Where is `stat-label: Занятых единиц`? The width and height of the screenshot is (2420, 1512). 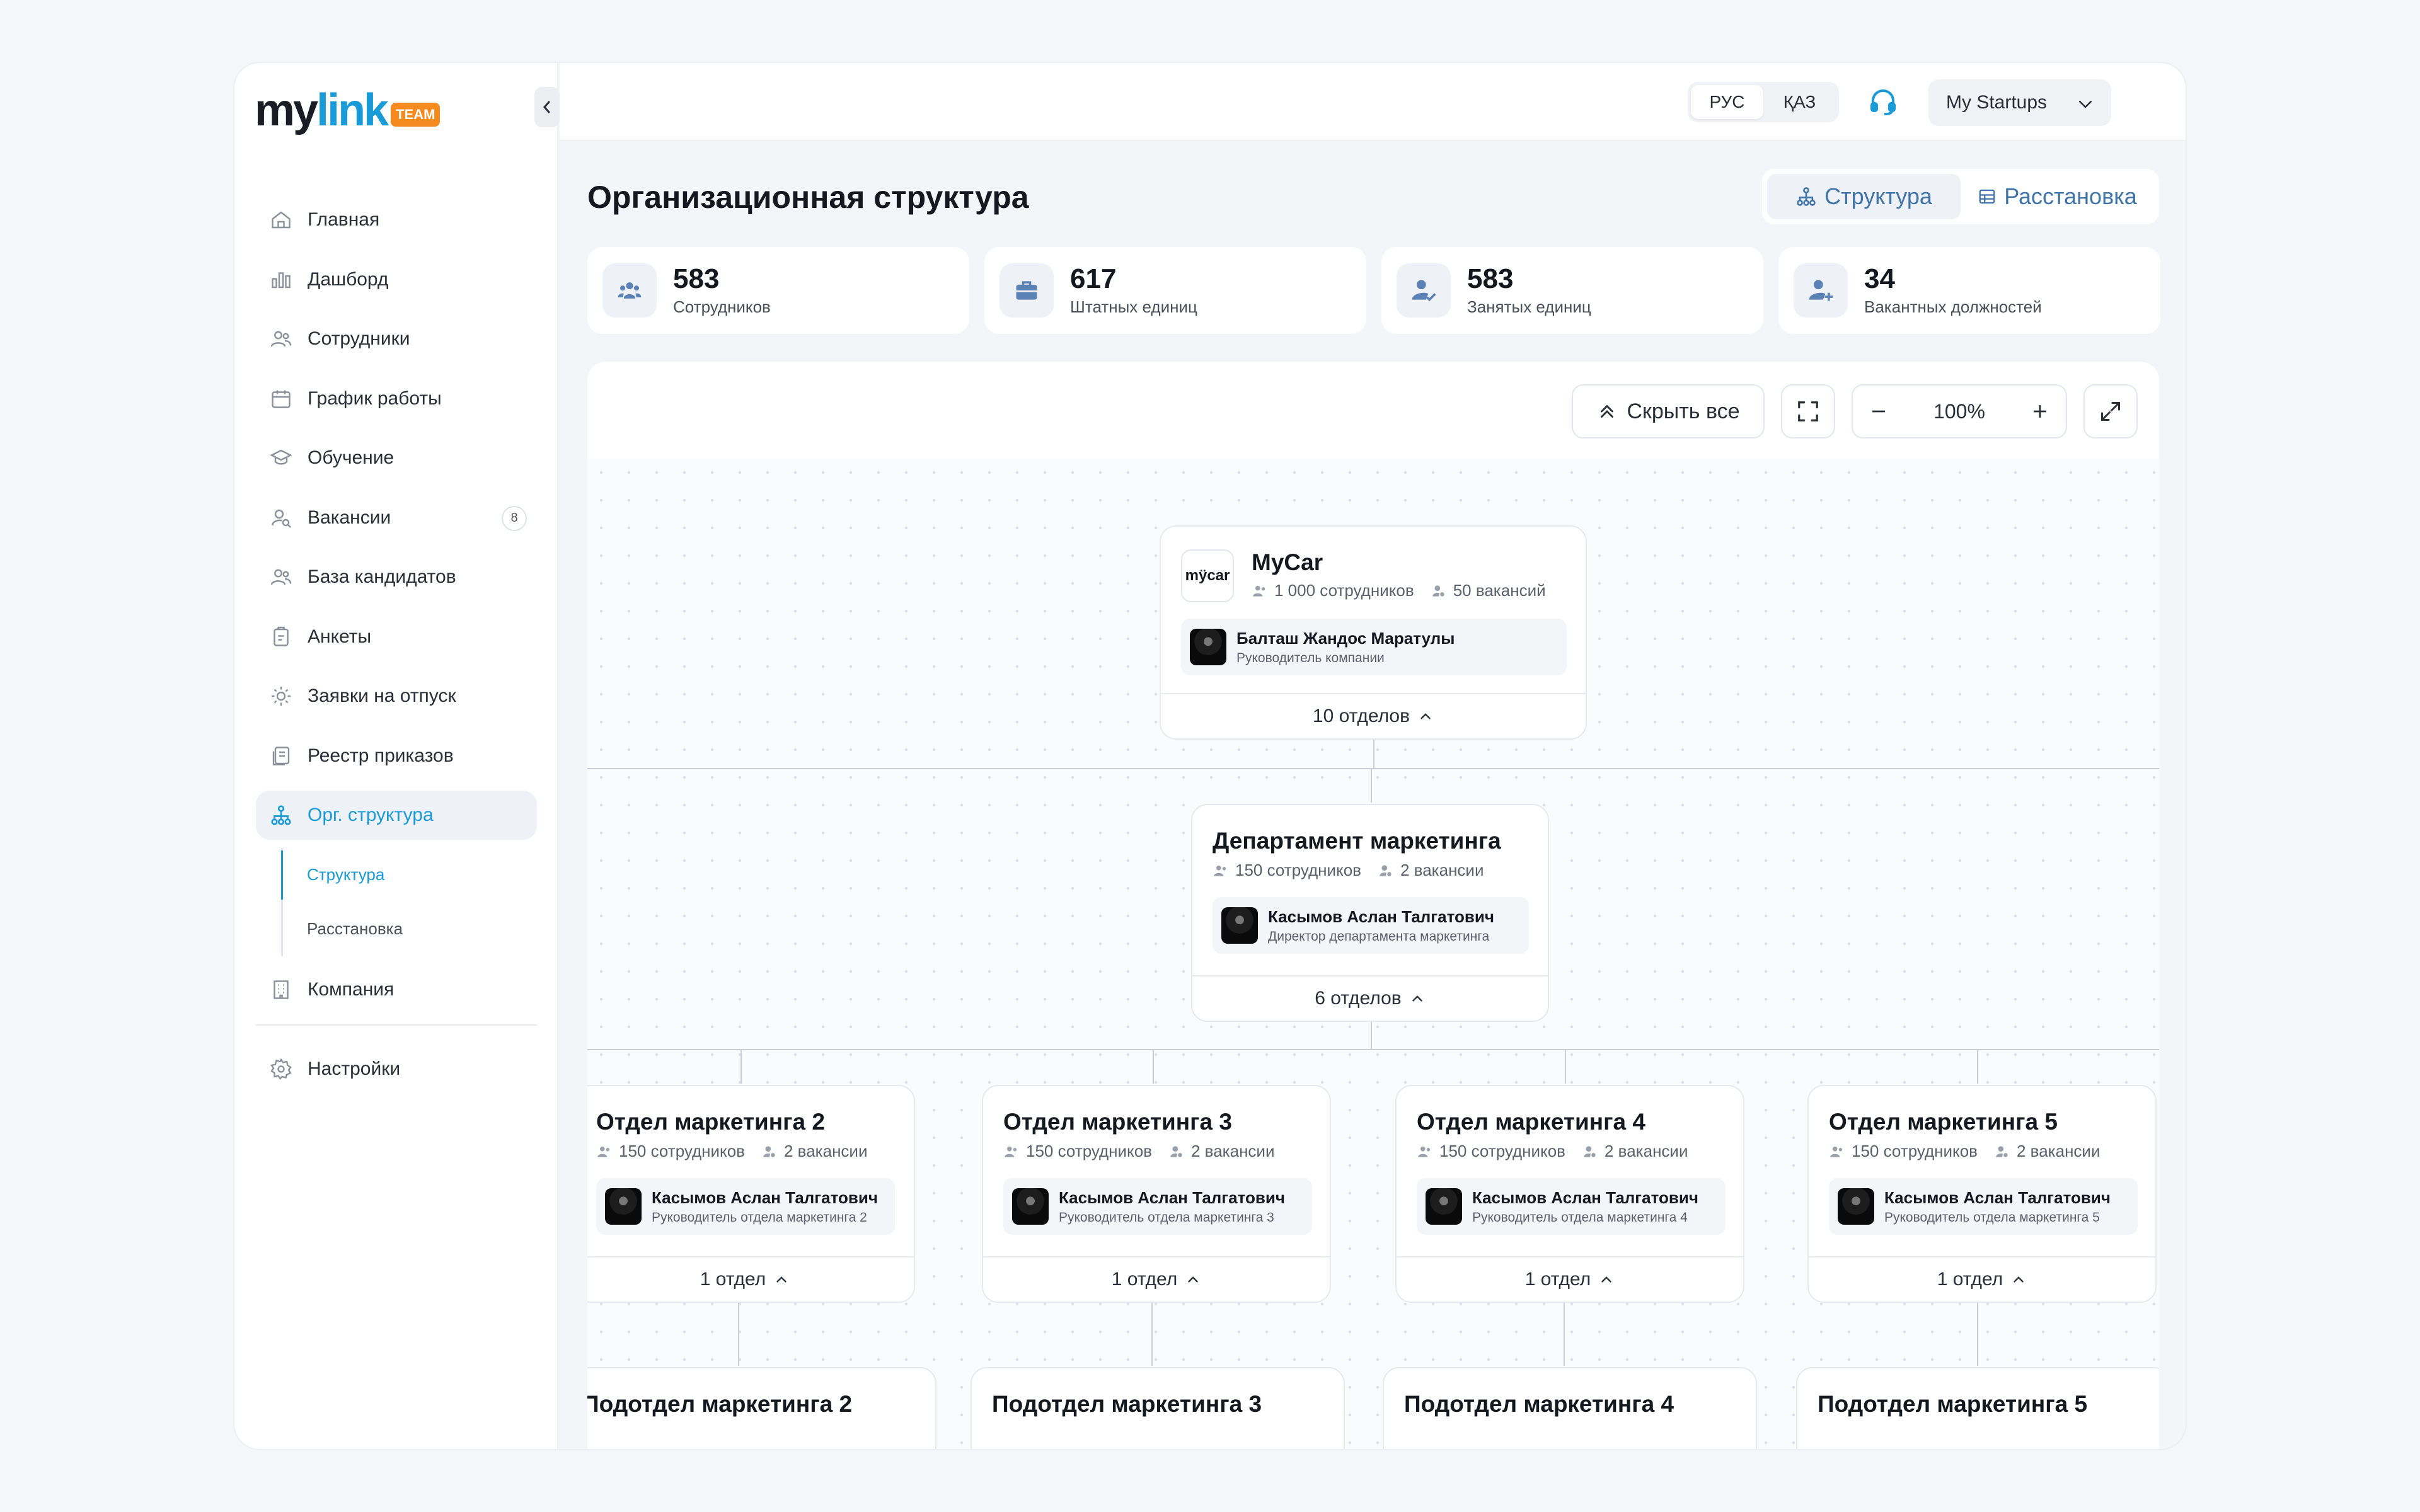
stat-label: Занятых единиц is located at coordinates (1529, 306).